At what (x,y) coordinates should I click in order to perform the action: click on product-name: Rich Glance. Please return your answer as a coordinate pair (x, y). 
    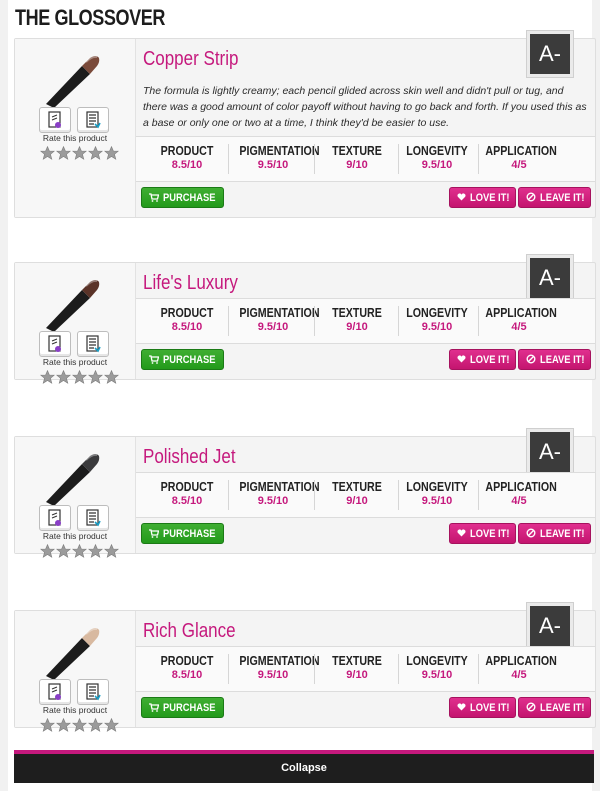
    Looking at the image, I should click on (189, 631).